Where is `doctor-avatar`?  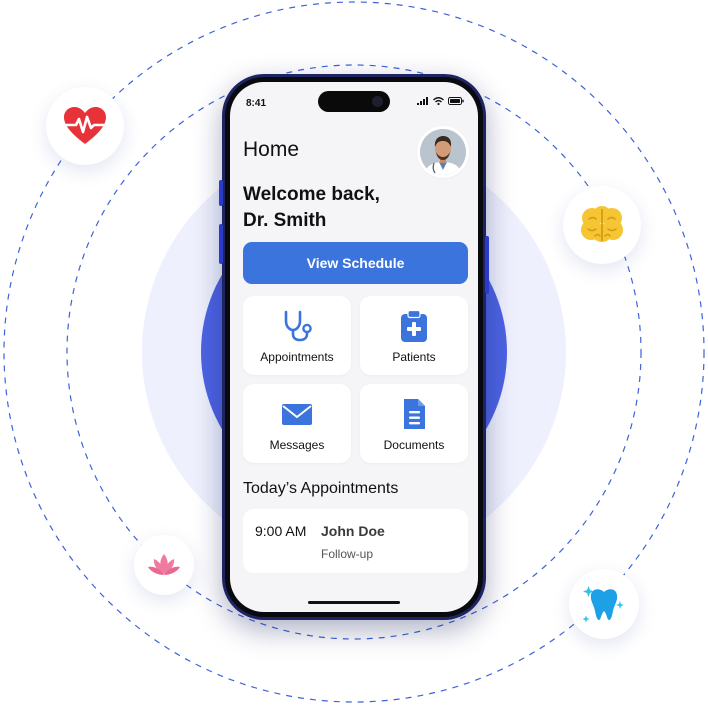
doctor-avatar is located at coordinates (443, 152).